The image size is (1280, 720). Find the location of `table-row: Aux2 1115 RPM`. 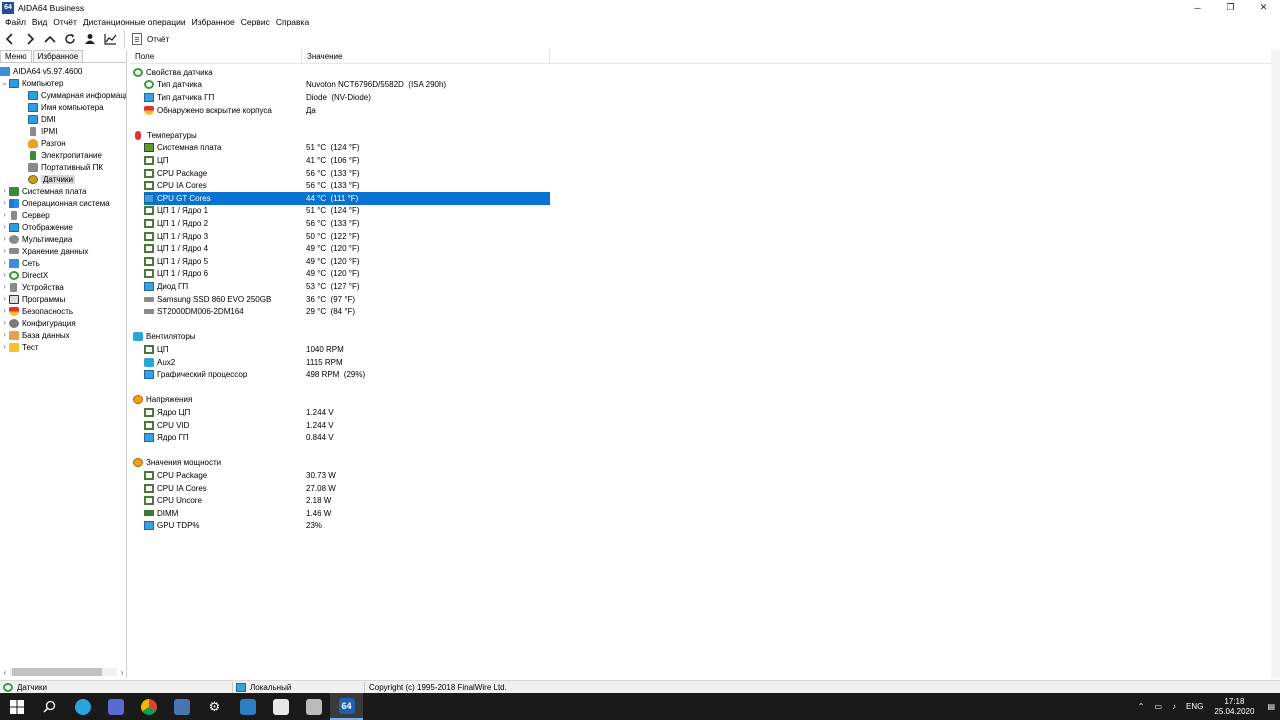

table-row: Aux2 1115 RPM is located at coordinates (340, 362).